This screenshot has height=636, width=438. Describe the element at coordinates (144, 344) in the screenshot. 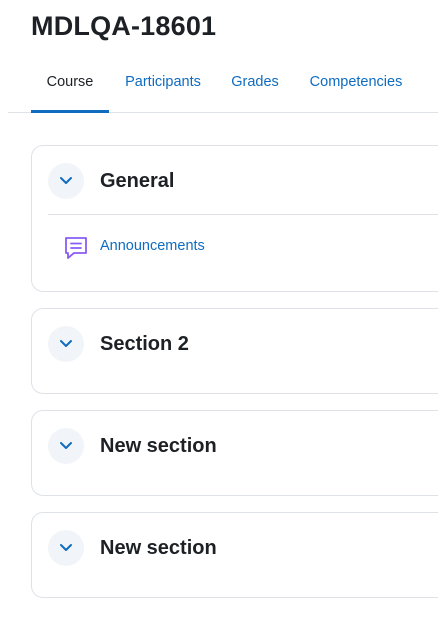

I see `section-title: Section 2` at that location.